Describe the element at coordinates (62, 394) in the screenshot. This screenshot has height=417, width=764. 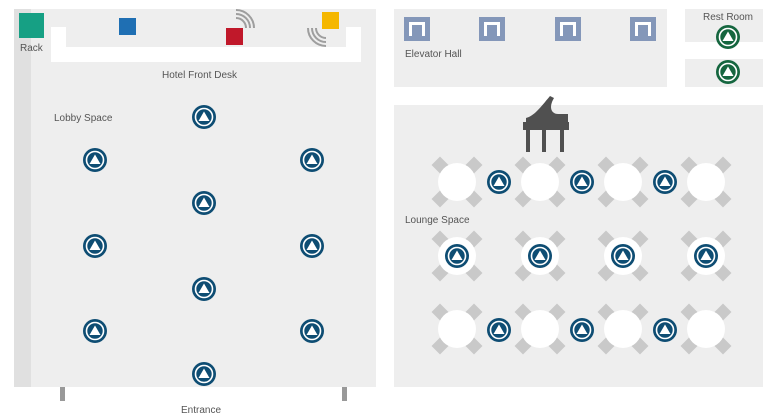
I see `entrance-door-left` at that location.